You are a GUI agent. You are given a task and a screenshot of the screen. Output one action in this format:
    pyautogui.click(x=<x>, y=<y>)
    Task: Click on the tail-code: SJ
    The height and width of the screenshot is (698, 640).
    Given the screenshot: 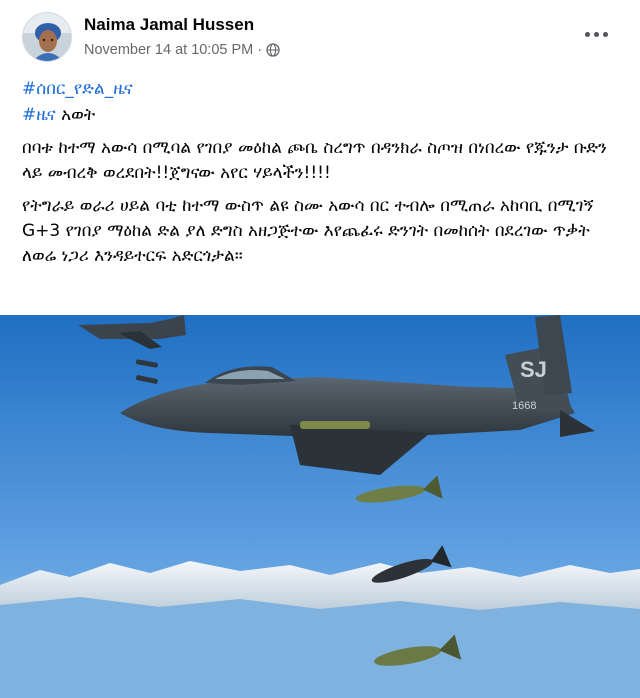 What is the action you would take?
    pyautogui.click(x=533, y=369)
    